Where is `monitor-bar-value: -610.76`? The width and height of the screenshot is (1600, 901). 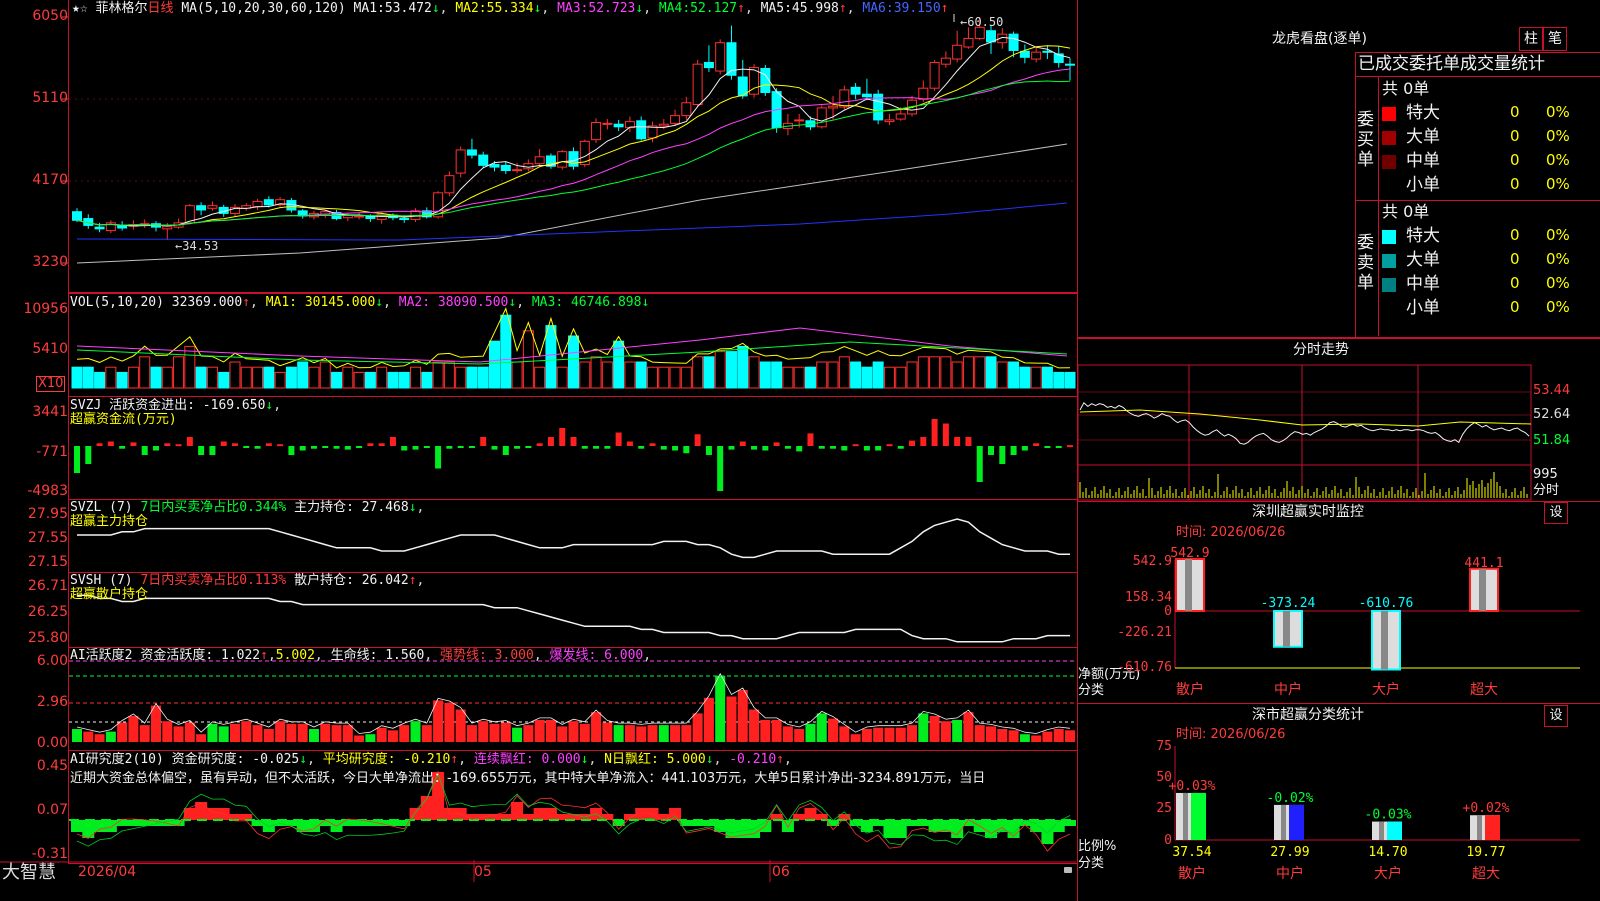 monitor-bar-value: -610.76 is located at coordinates (1386, 603).